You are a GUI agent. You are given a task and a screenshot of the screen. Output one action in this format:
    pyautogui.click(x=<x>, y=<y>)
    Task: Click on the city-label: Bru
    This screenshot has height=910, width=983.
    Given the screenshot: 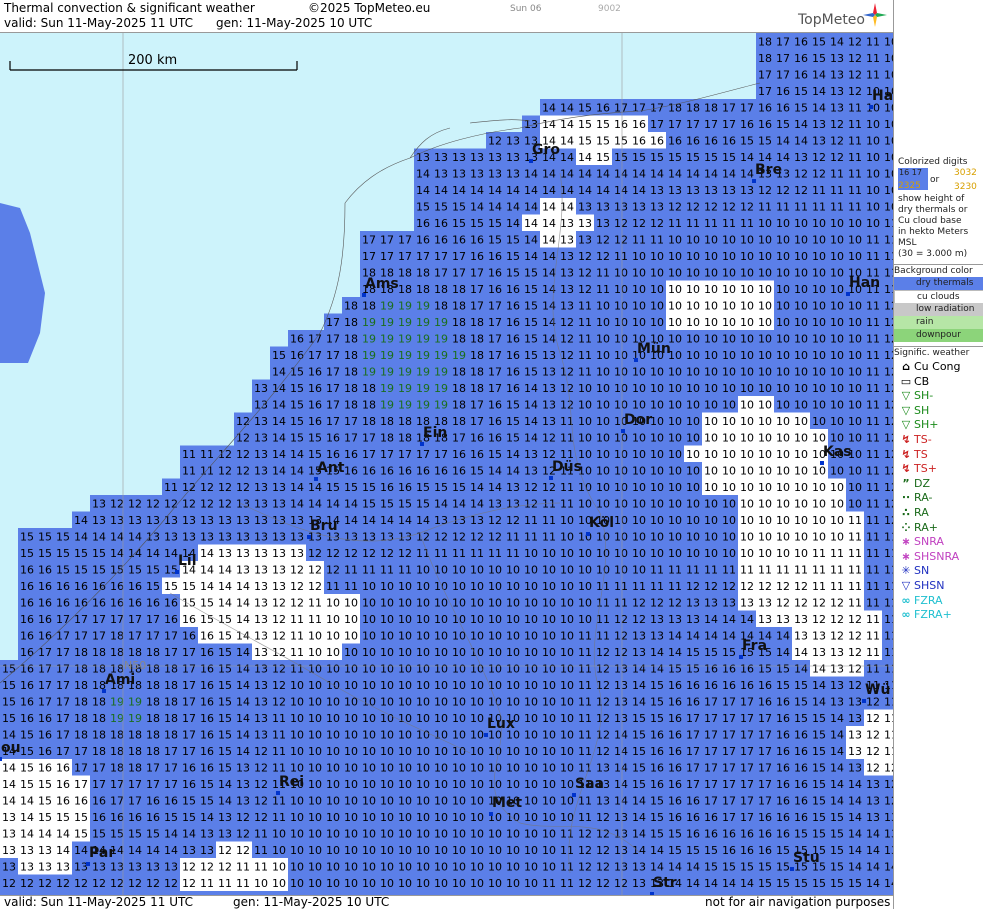 What is the action you would take?
    pyautogui.click(x=324, y=526)
    